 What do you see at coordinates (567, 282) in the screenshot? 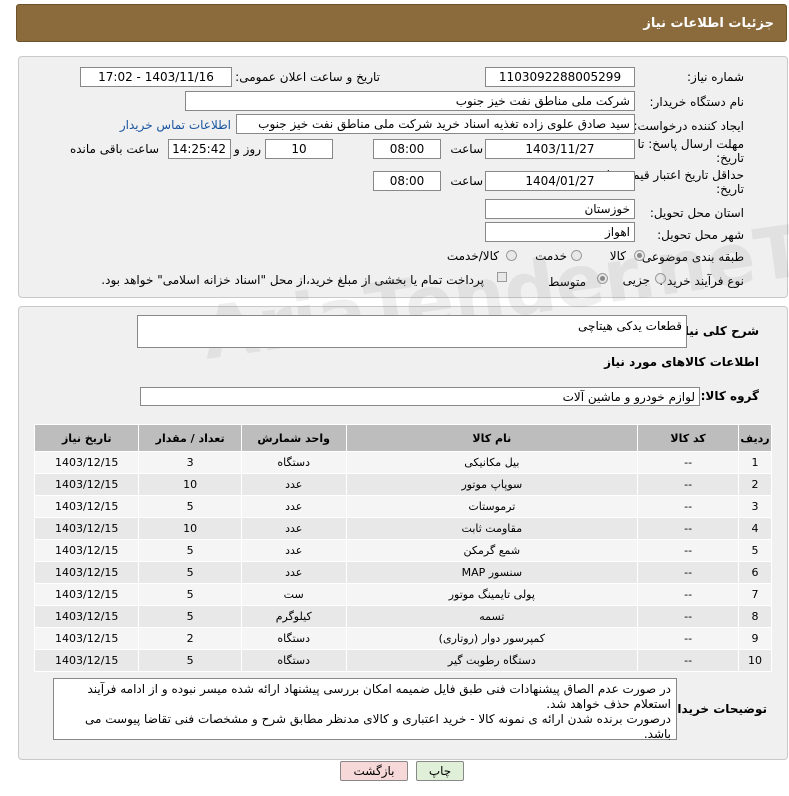
I see `process-option-medium: متوسط` at bounding box center [567, 282].